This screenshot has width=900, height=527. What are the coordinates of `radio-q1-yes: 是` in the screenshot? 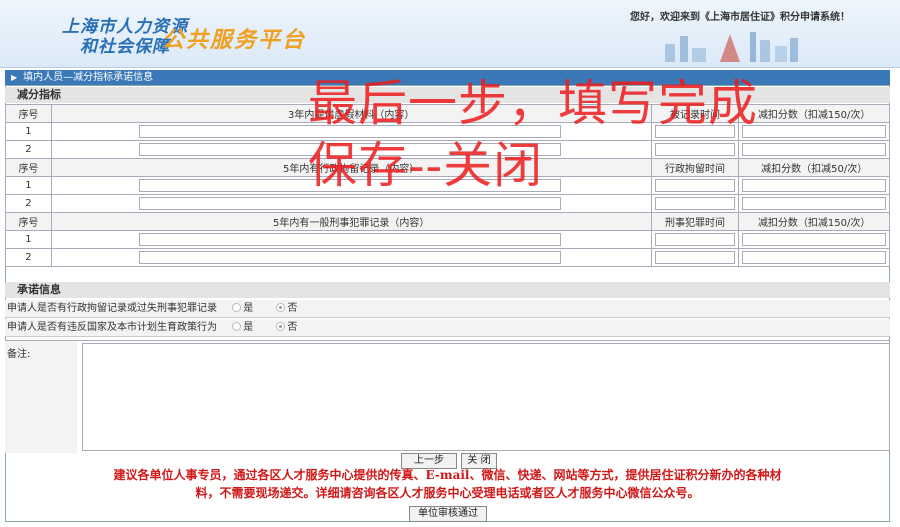 It's located at (242, 308).